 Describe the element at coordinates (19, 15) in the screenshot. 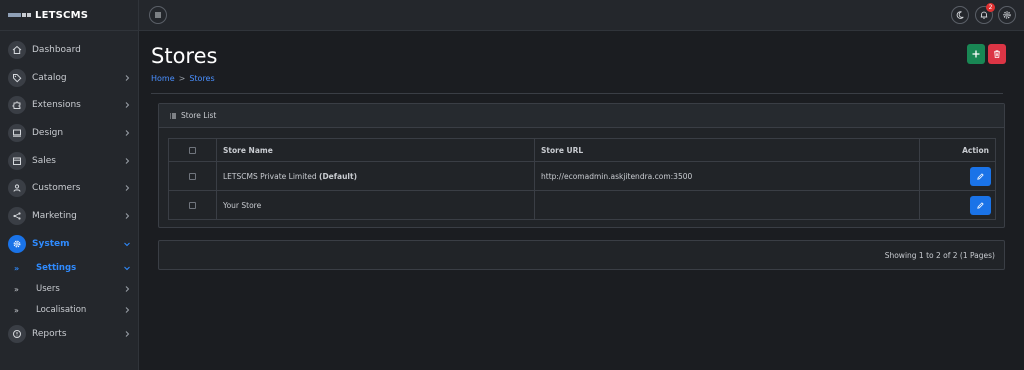

I see `brand-logo` at that location.